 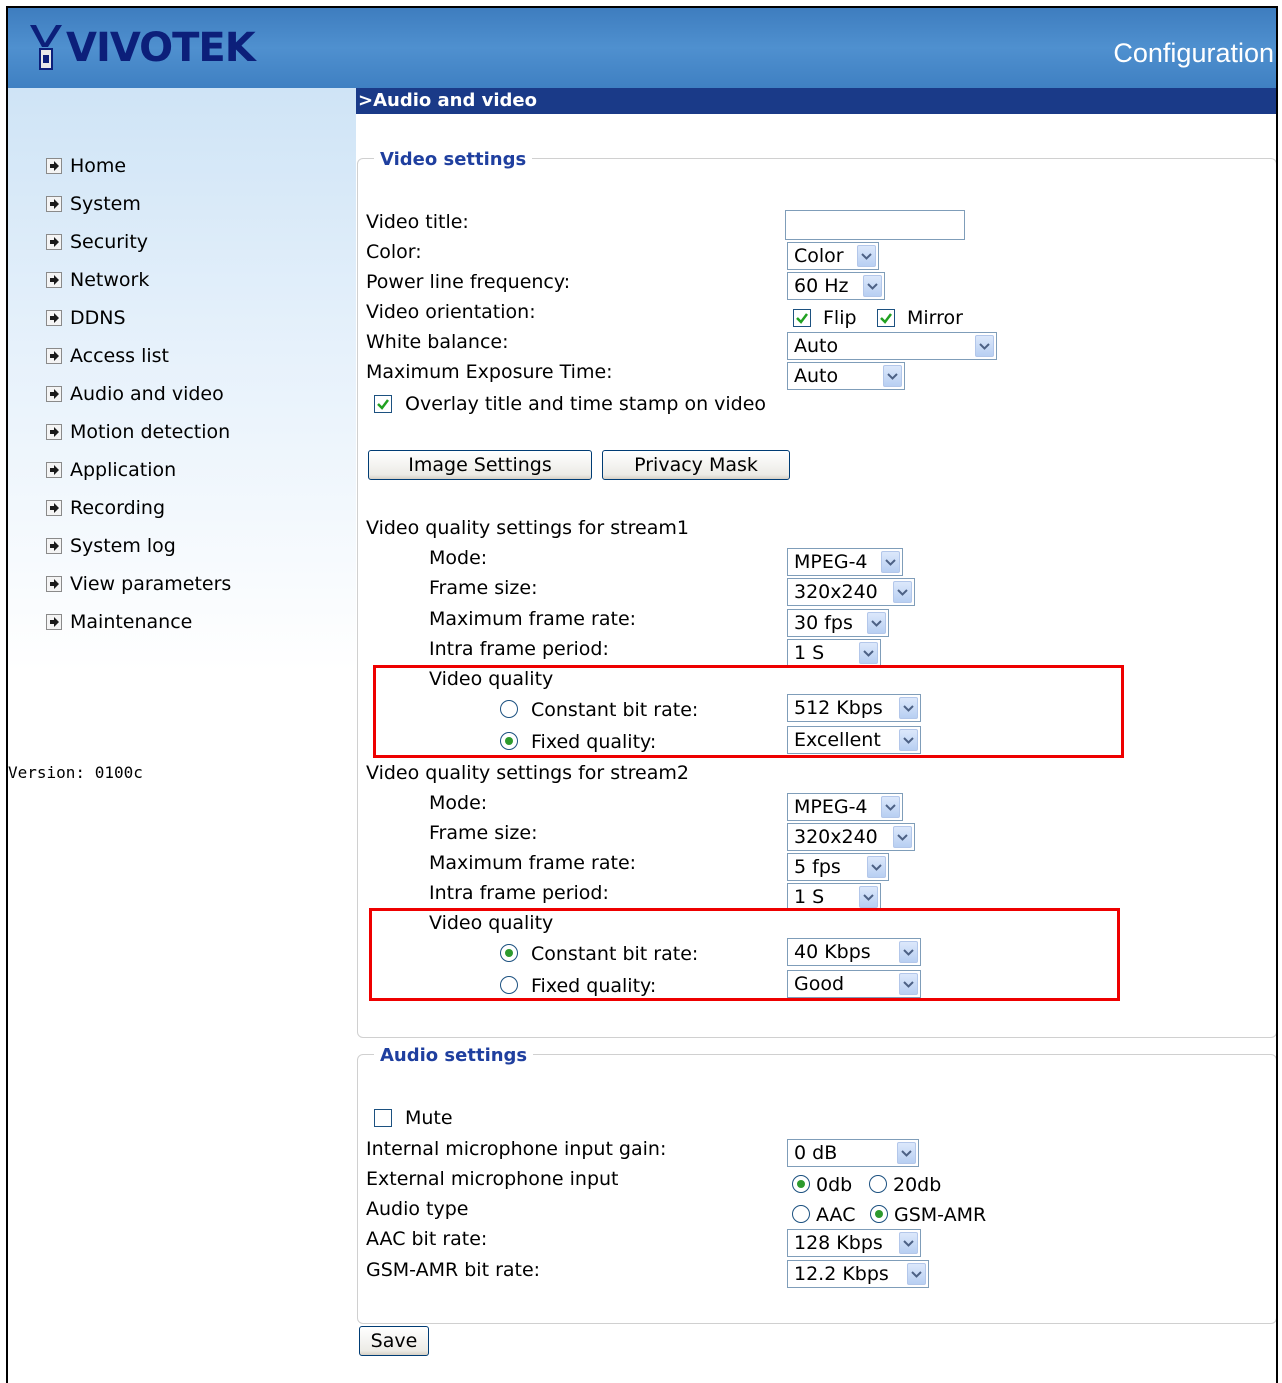 I want to click on stream1-rate-label: Maximum frame rate:, so click(x=533, y=619).